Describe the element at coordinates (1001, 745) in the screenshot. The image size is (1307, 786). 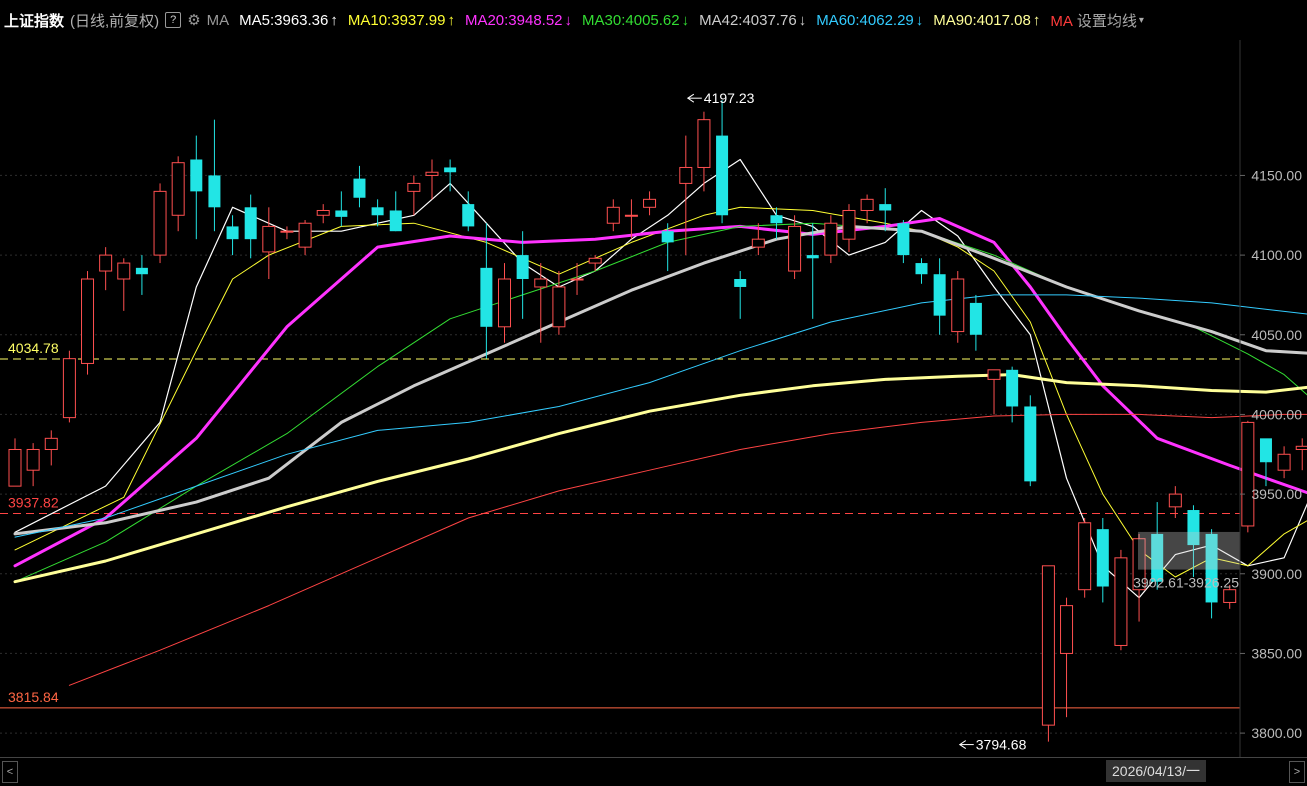
I see `annotation-label: 3794.68` at that location.